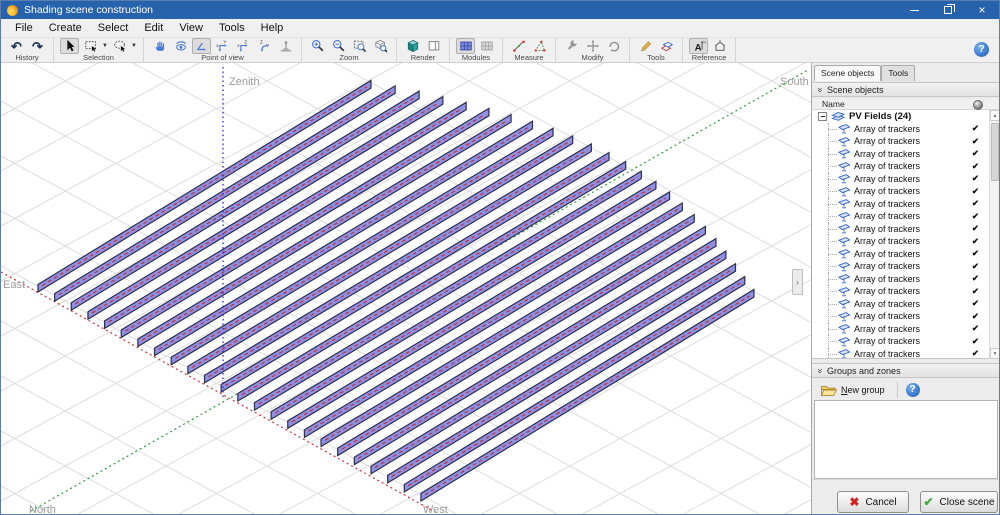  I want to click on close-button: ×, so click(982, 10).